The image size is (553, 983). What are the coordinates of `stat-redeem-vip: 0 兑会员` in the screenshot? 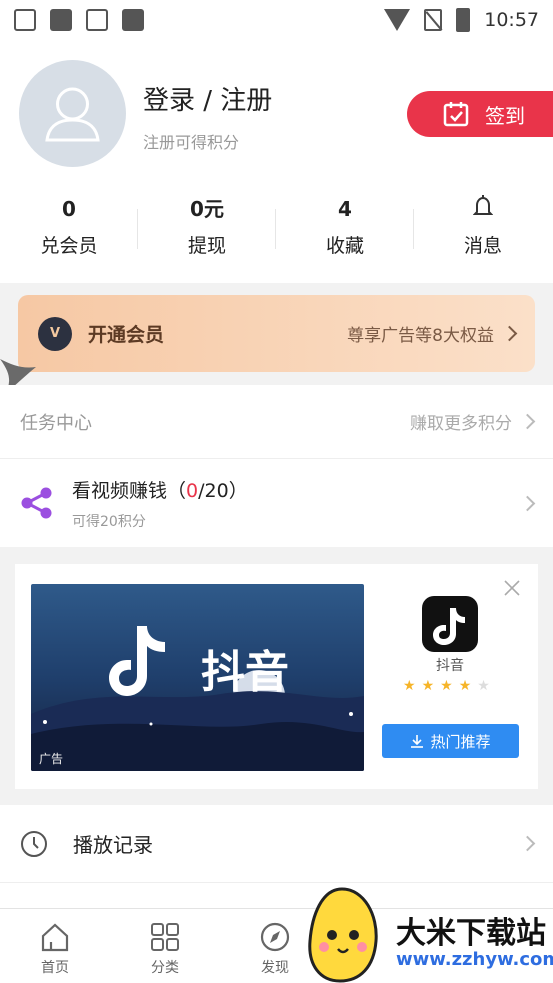 It's located at (69, 230).